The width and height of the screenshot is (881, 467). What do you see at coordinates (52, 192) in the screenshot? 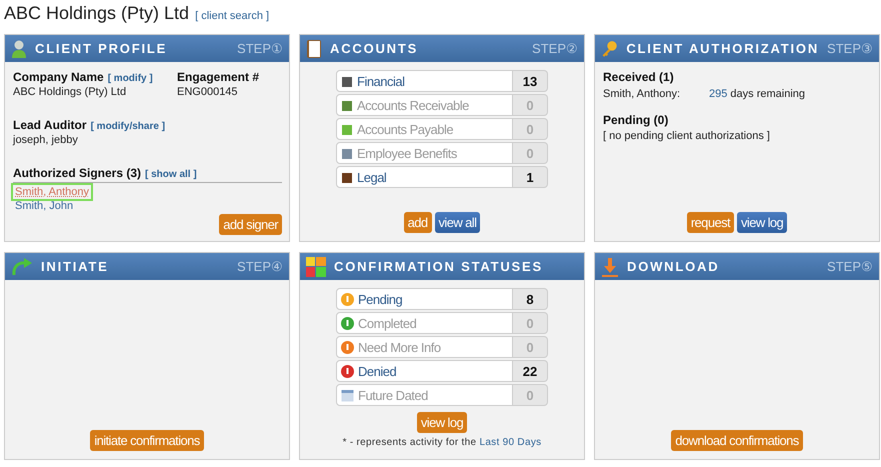
I see `signer-link: Smith, Anthony` at bounding box center [52, 192].